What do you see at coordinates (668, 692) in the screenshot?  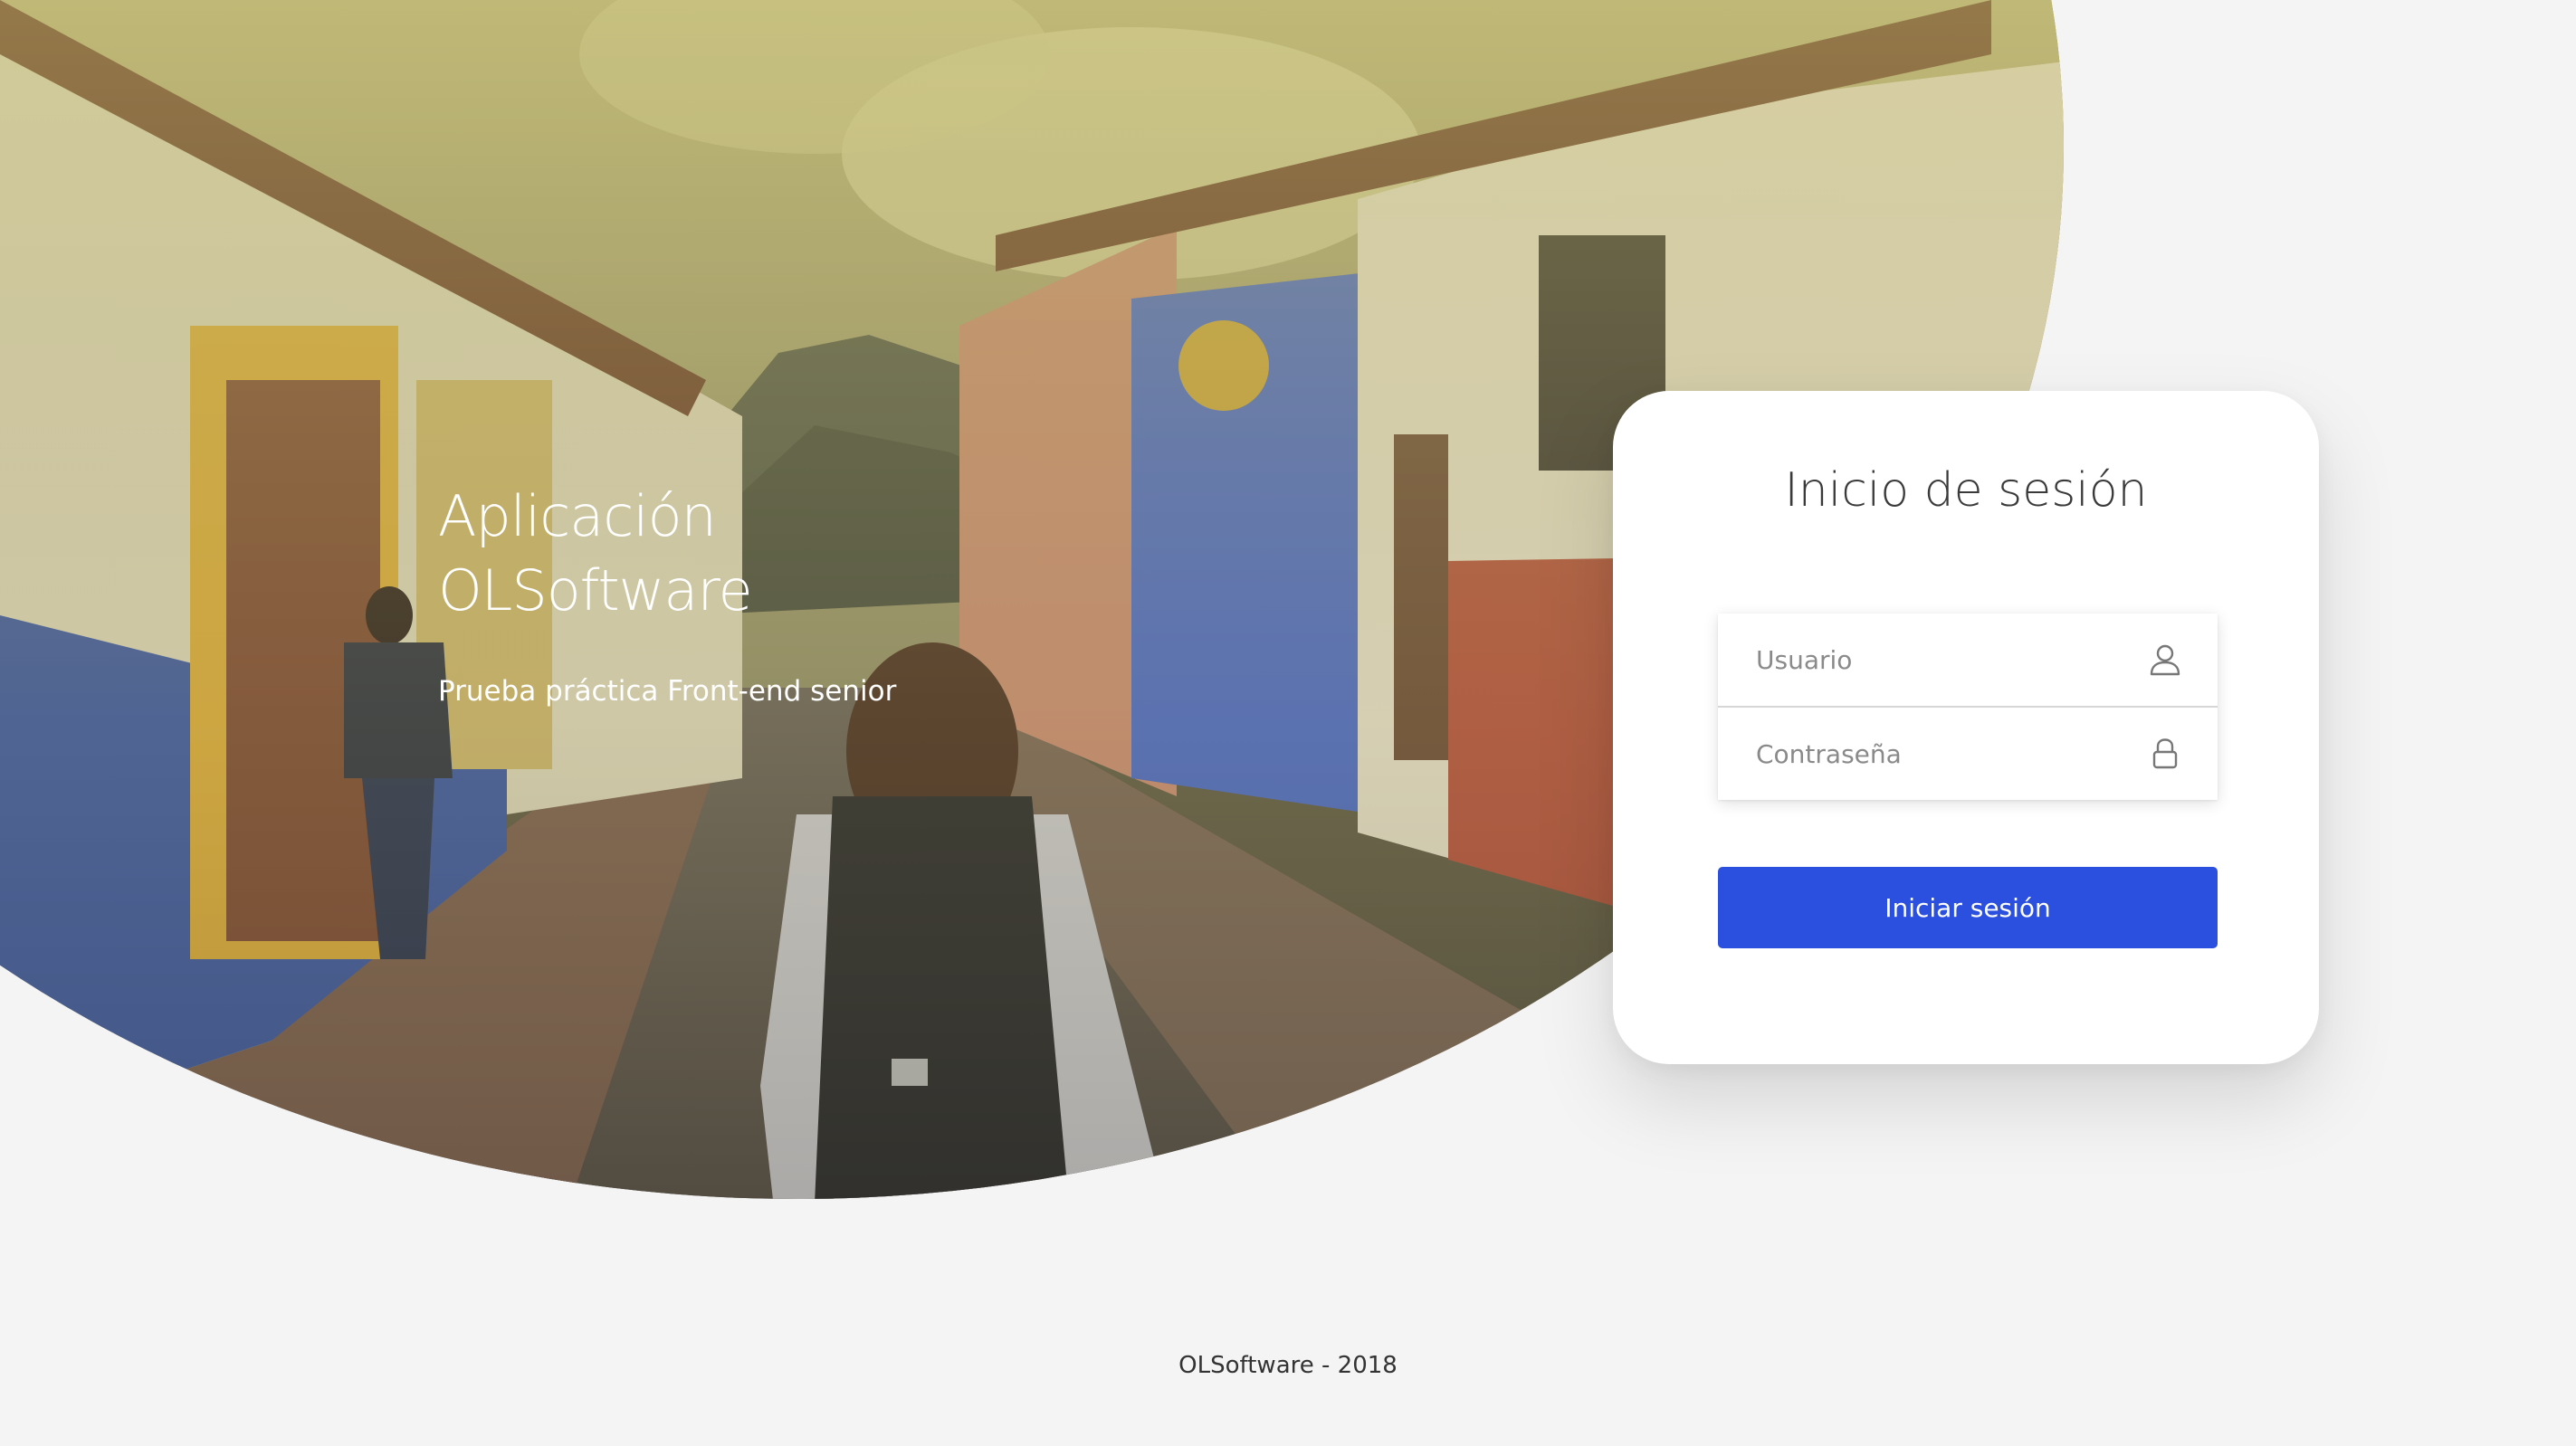 I see `hero-subtitle: Prueba práctica Front-end senior` at bounding box center [668, 692].